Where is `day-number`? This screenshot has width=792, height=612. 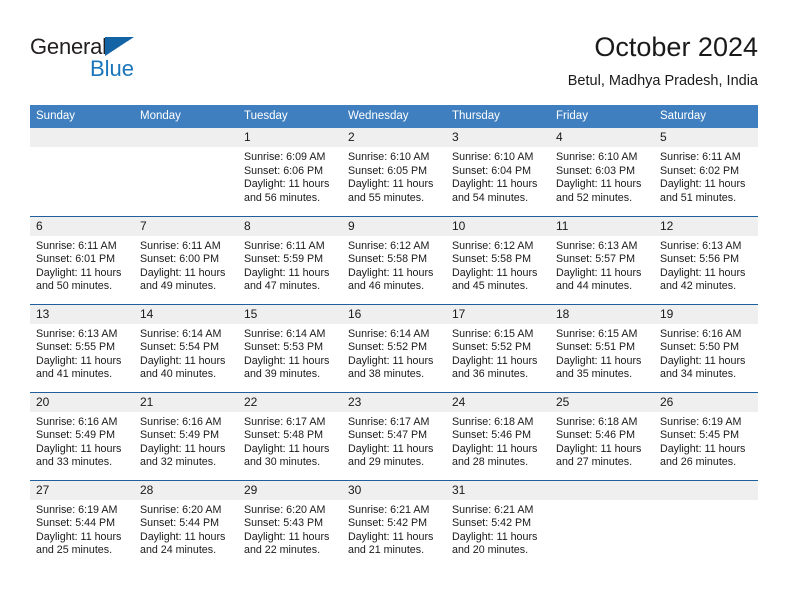
day-number is located at coordinates (602, 490).